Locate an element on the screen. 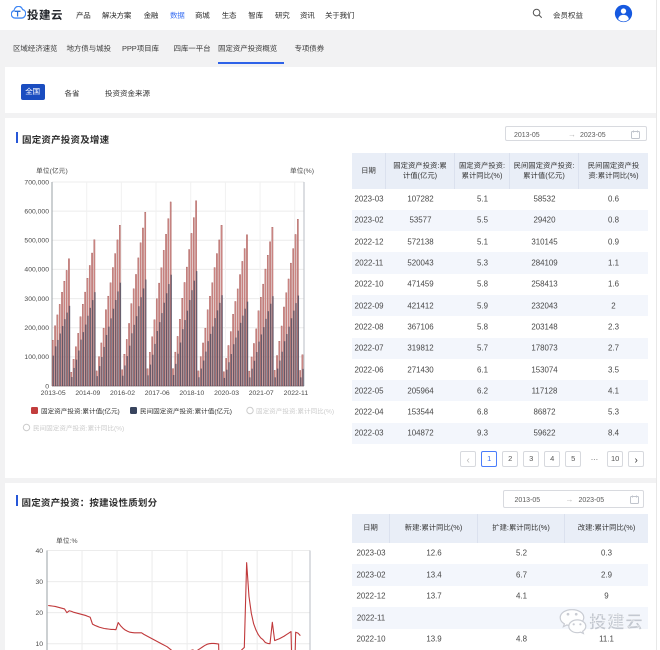  svg-text: 单位(亿元) is located at coordinates (52, 170).